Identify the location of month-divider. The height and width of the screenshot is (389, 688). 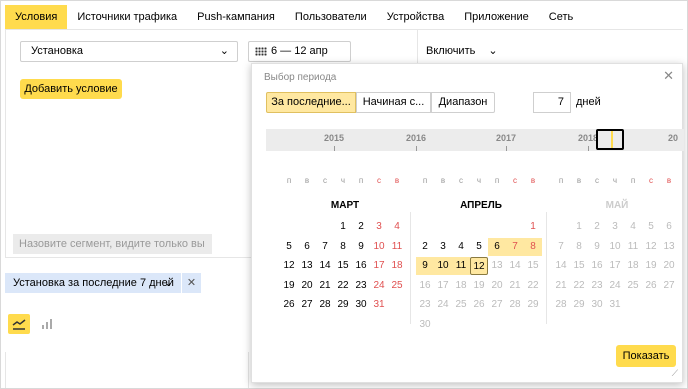
(410, 268).